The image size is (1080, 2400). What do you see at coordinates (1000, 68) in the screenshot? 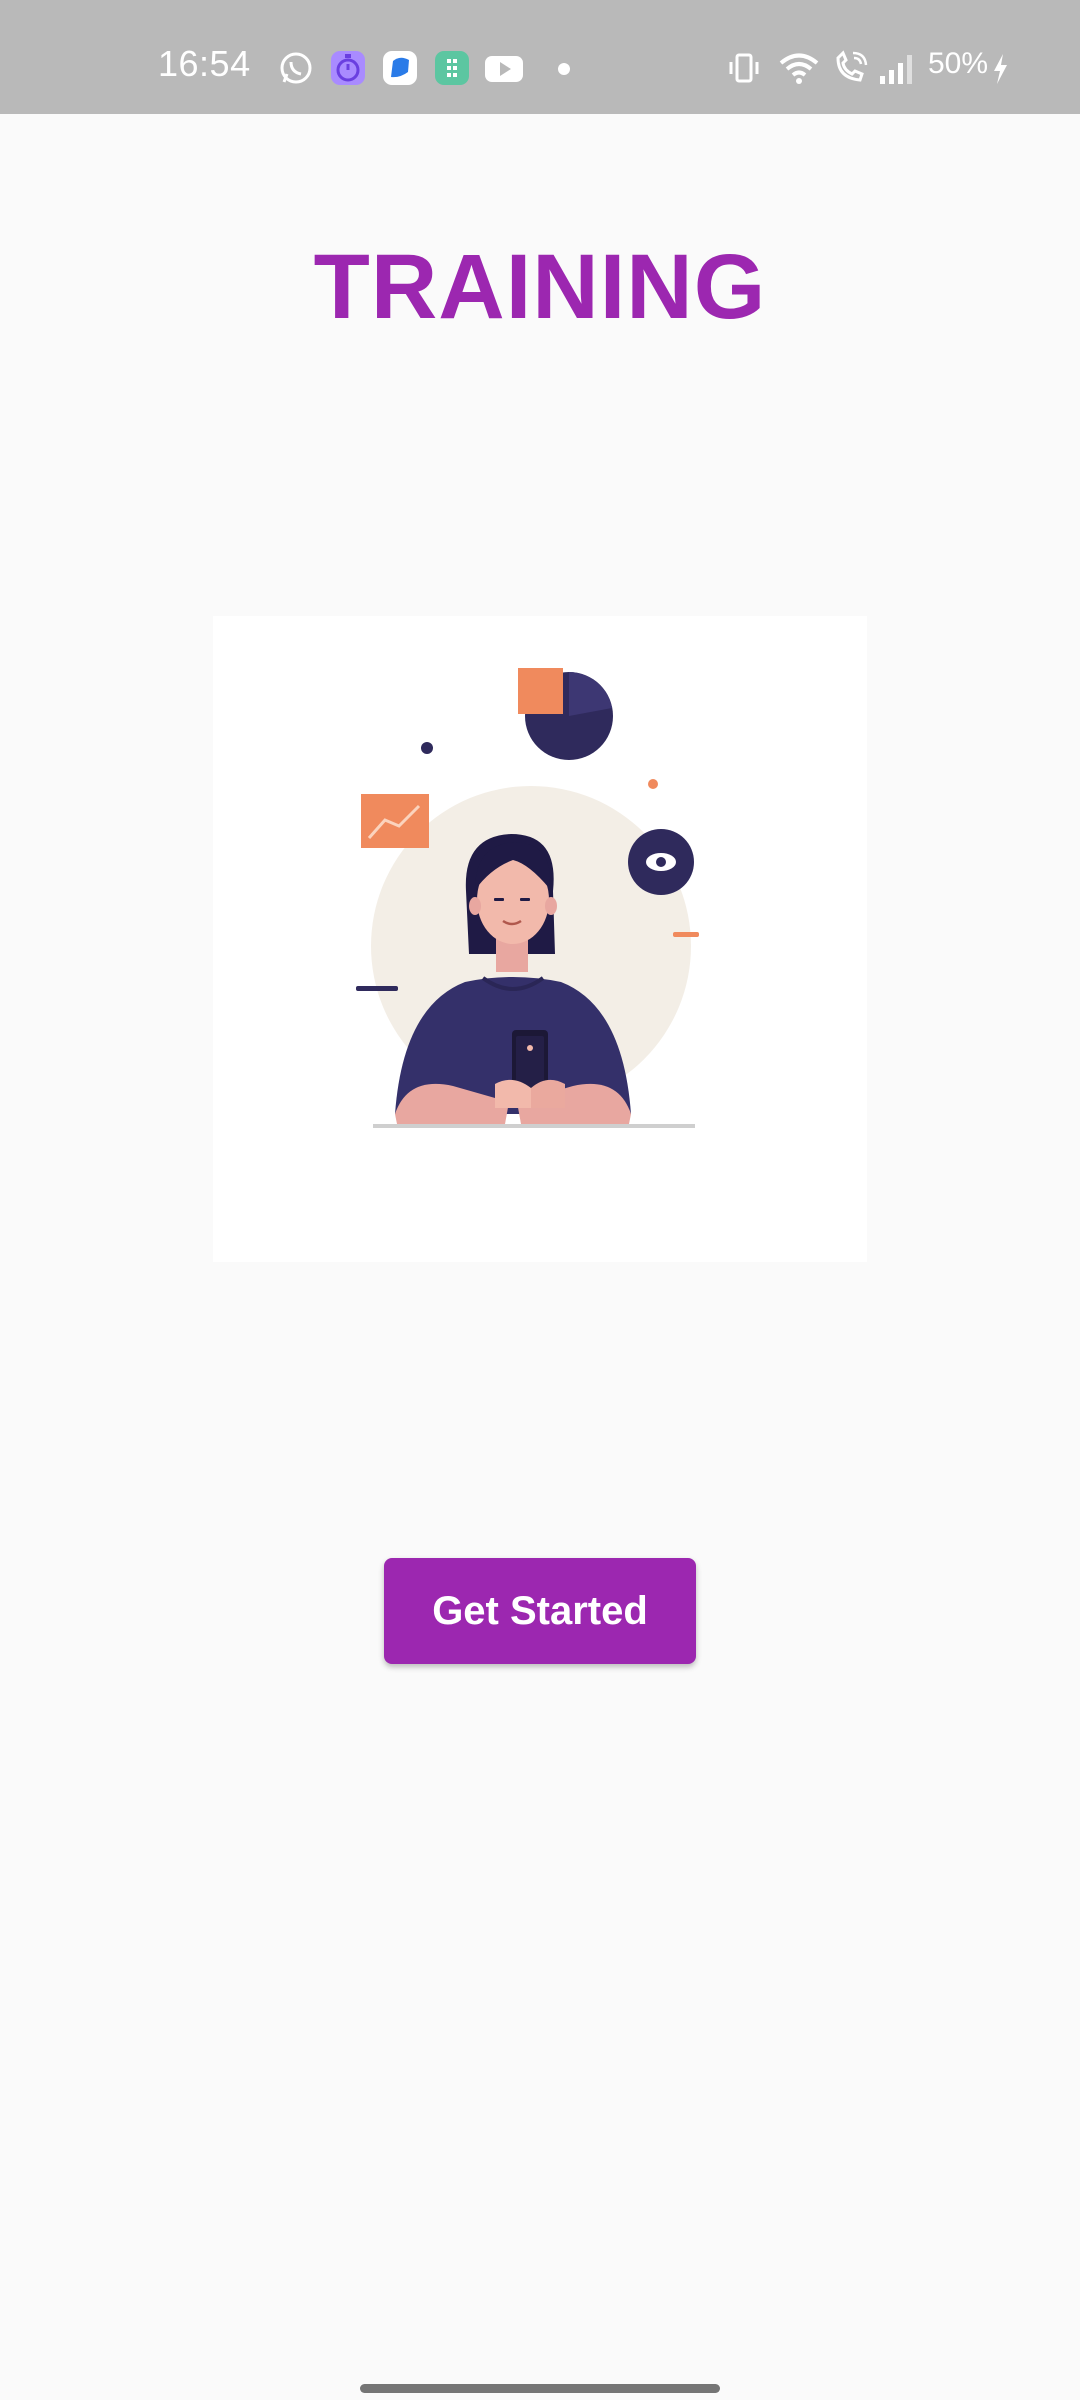
I see `charging-icon` at bounding box center [1000, 68].